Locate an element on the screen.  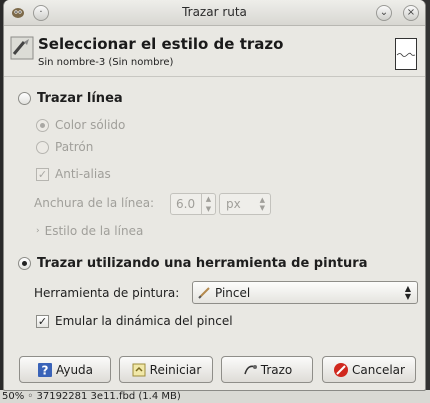
emulate-dynamics-checkbox: ✓ is located at coordinates (42, 321).